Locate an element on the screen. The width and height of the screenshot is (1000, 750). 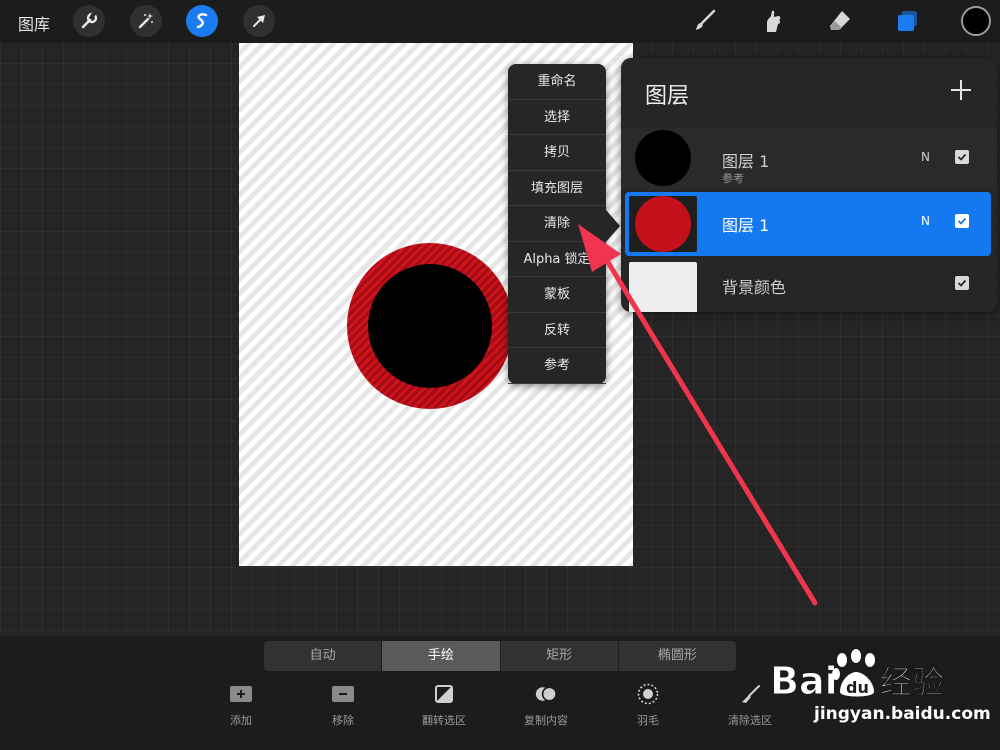
layer-reference-tag: 参考 is located at coordinates (733, 178).